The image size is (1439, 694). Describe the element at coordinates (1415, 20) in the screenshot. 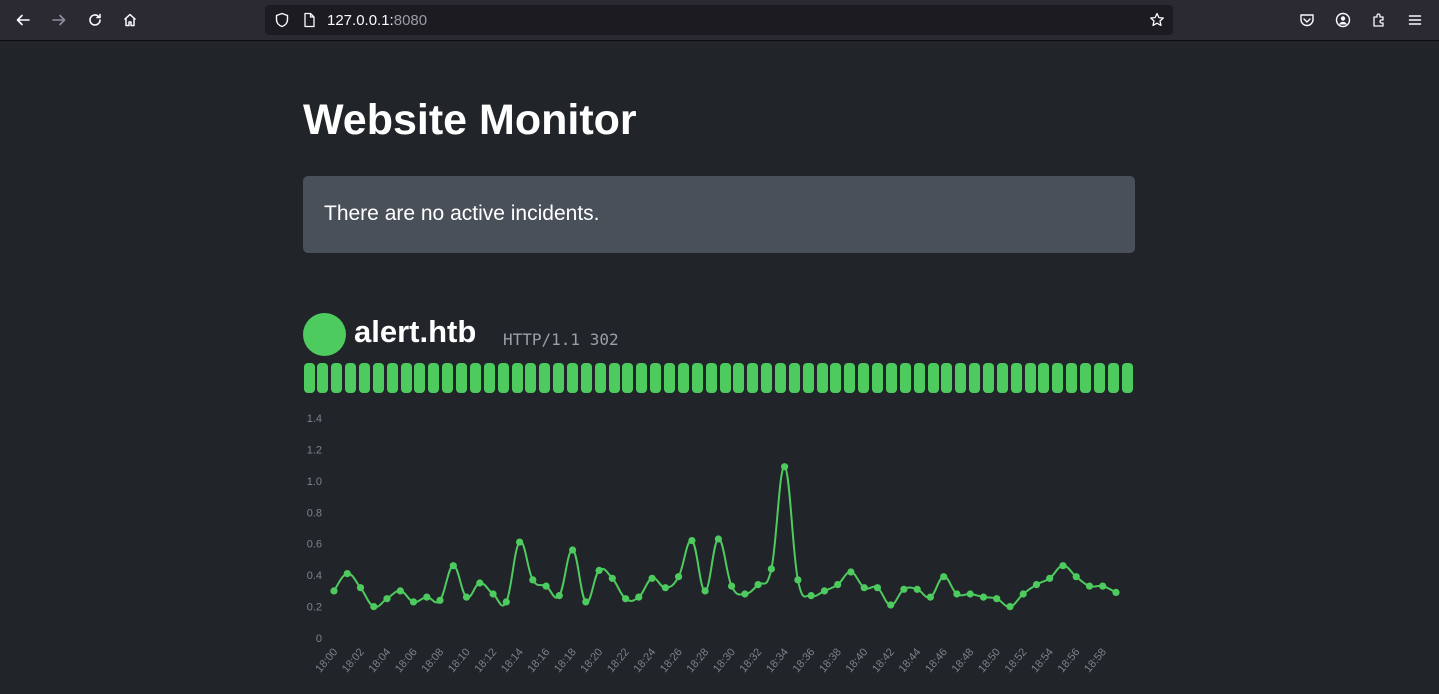

I see `menu-button` at that location.